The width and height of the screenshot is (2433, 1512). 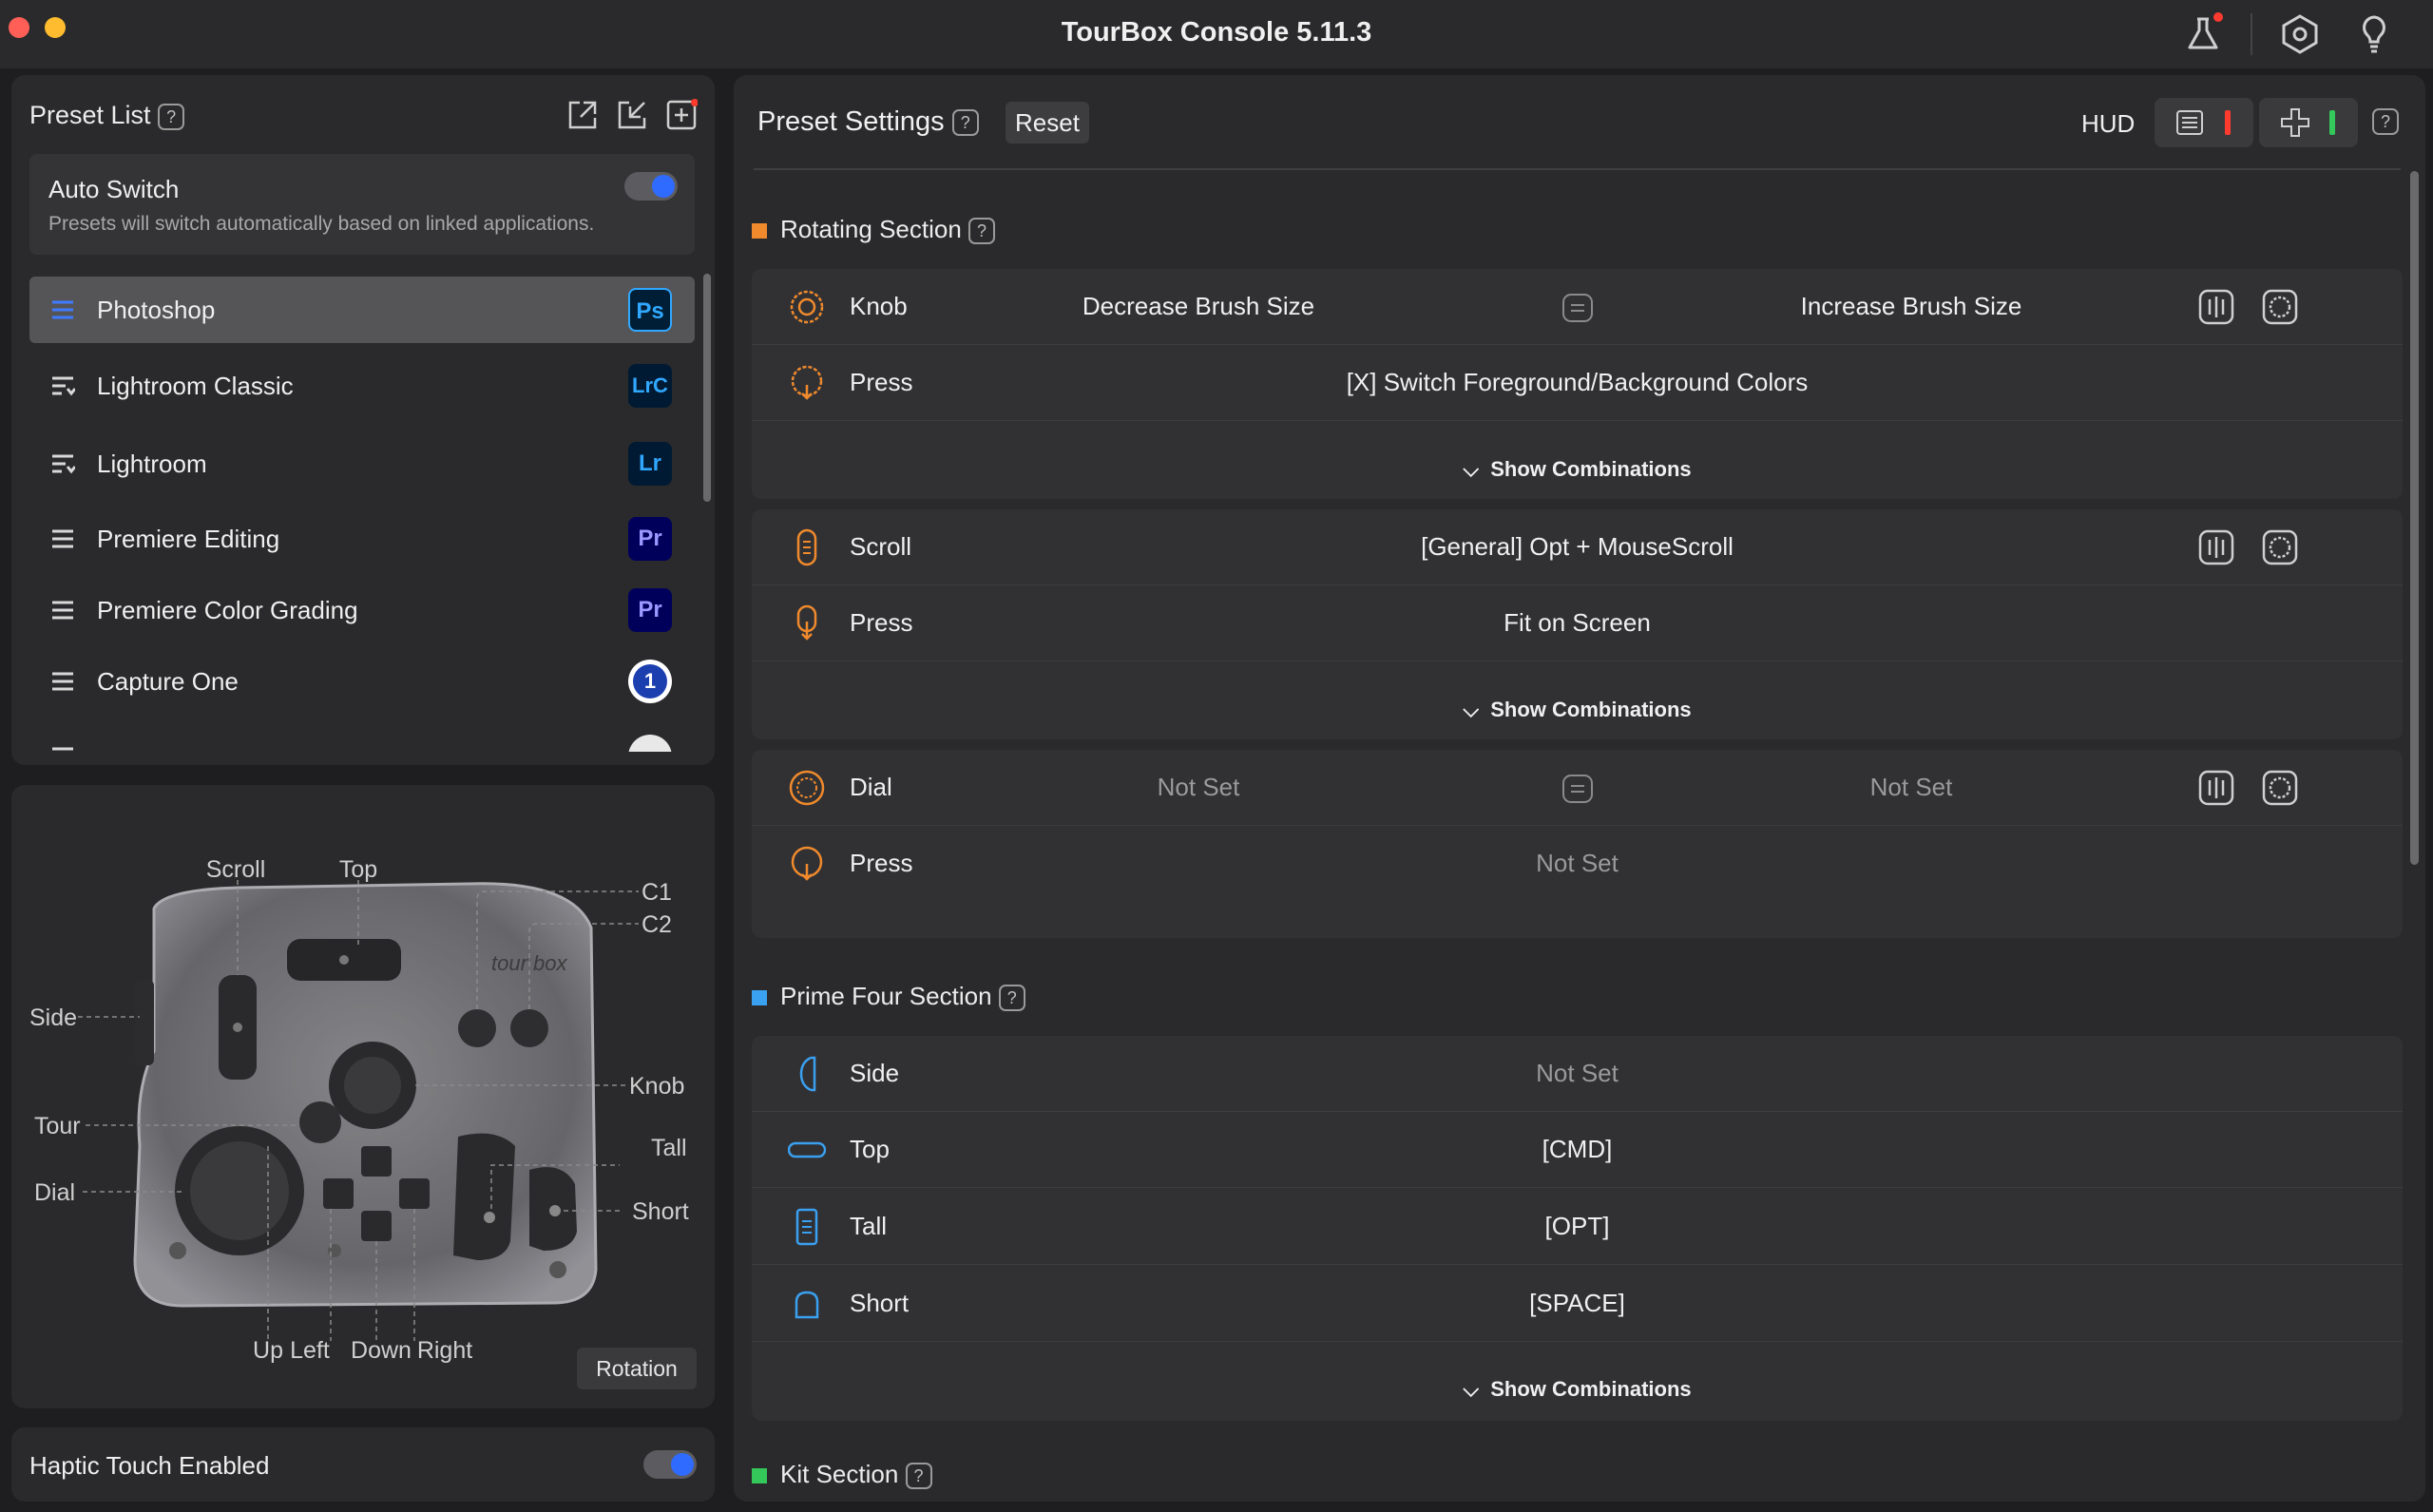 What do you see at coordinates (2332, 122) in the screenshot?
I see `hud-device-status-indicator` at bounding box center [2332, 122].